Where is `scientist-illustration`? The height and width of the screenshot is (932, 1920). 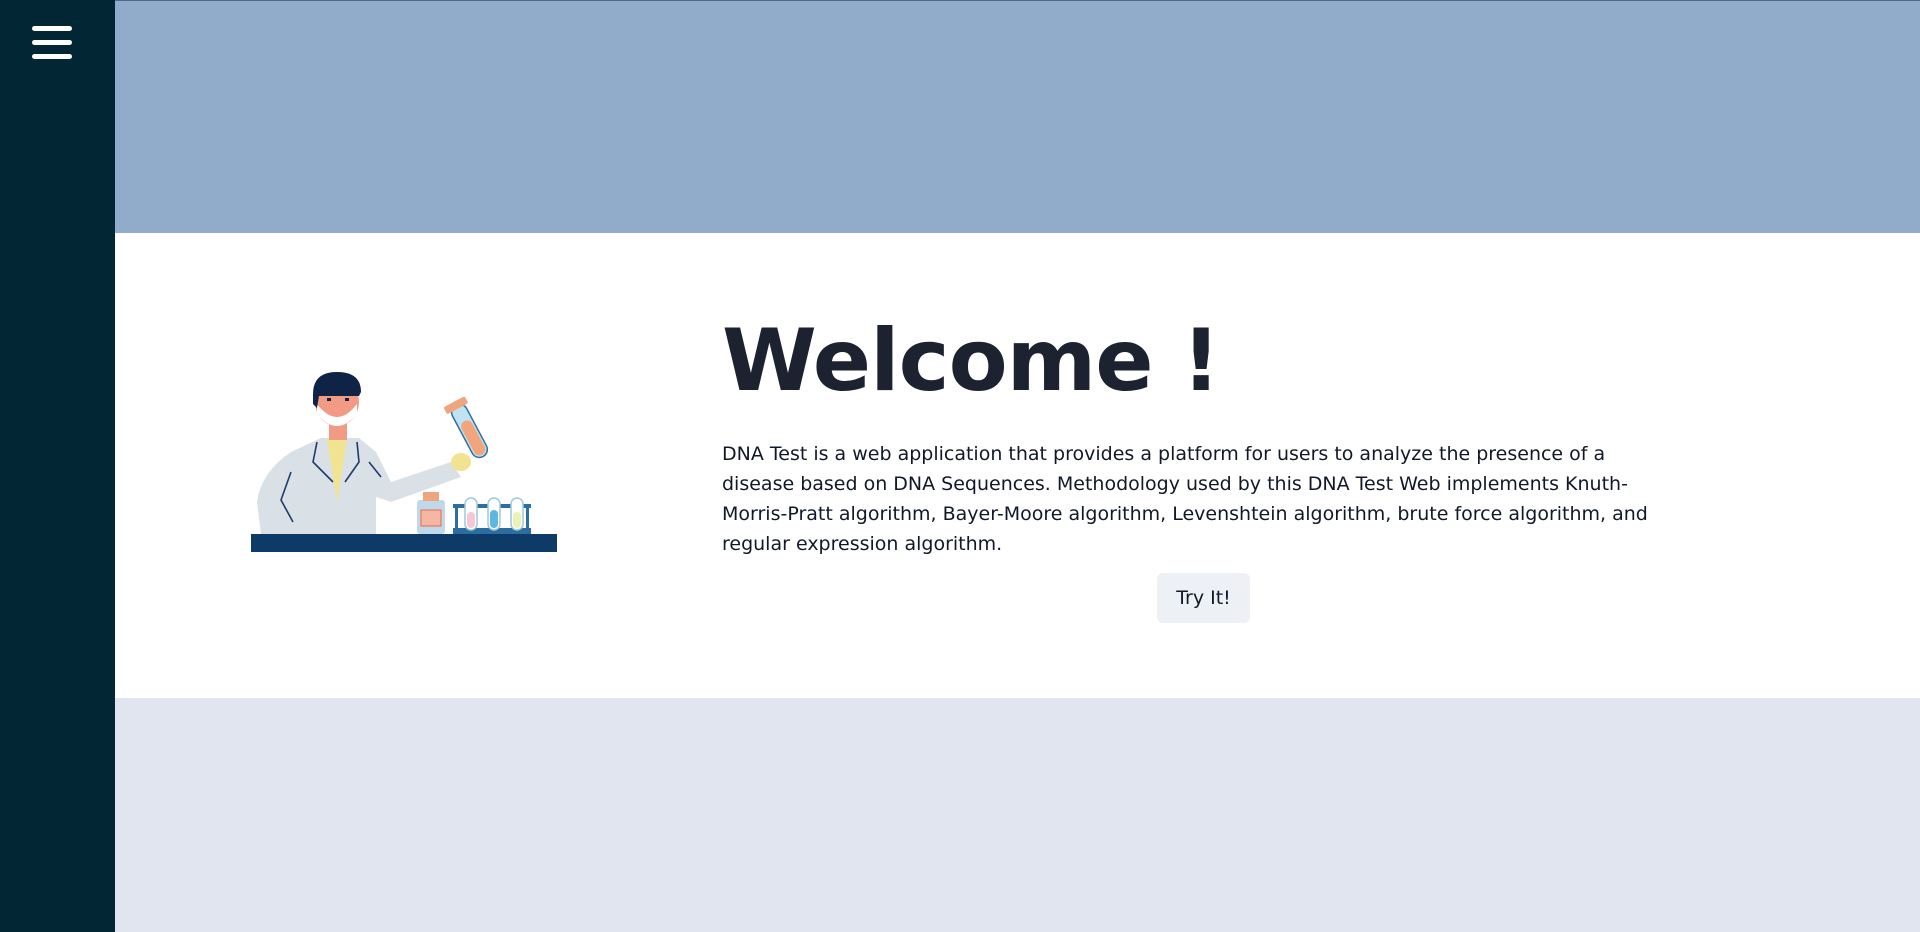 scientist-illustration is located at coordinates (404, 452).